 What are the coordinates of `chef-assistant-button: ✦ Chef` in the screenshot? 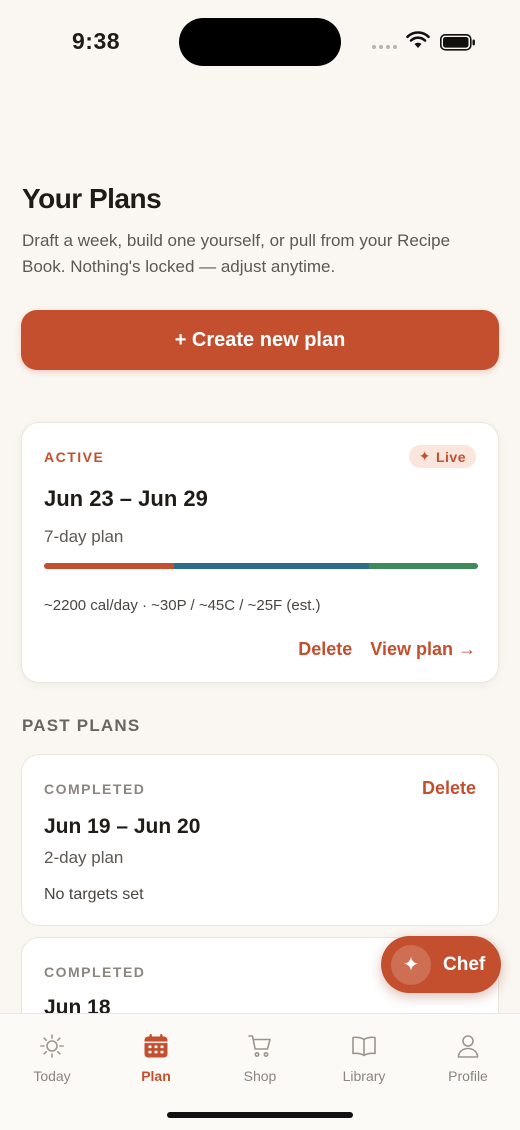 It's located at (441, 964).